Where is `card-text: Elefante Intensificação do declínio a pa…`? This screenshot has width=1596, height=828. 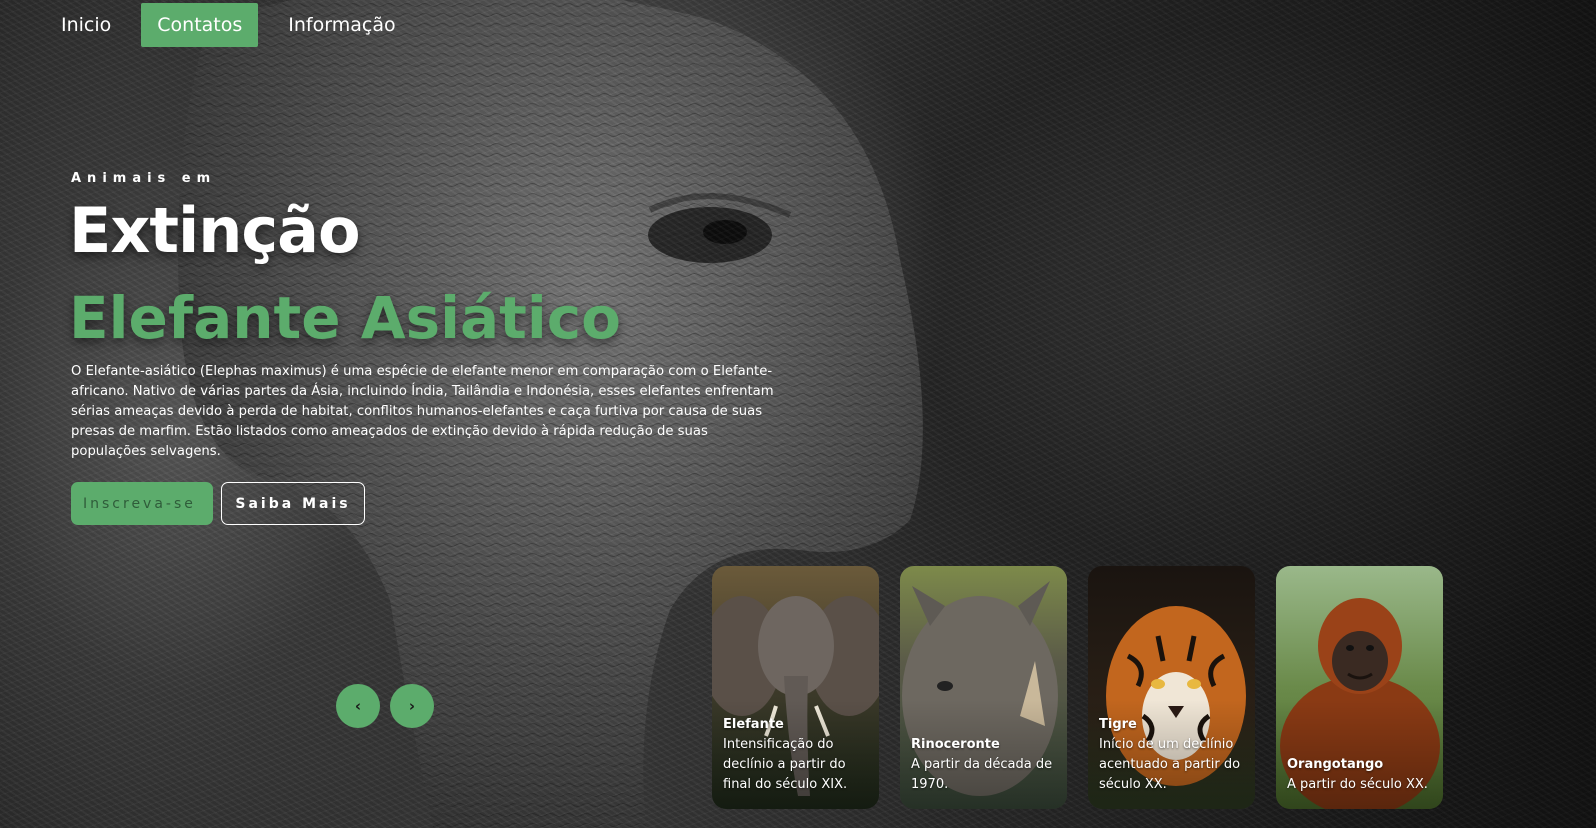
card-text: Elefante Intensificação do declínio a pa… is located at coordinates (798, 755).